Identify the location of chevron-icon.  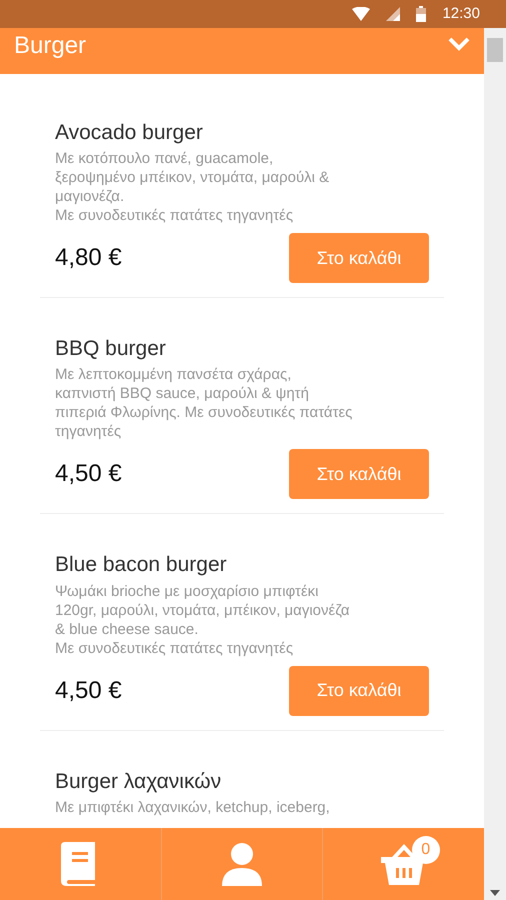
(459, 44).